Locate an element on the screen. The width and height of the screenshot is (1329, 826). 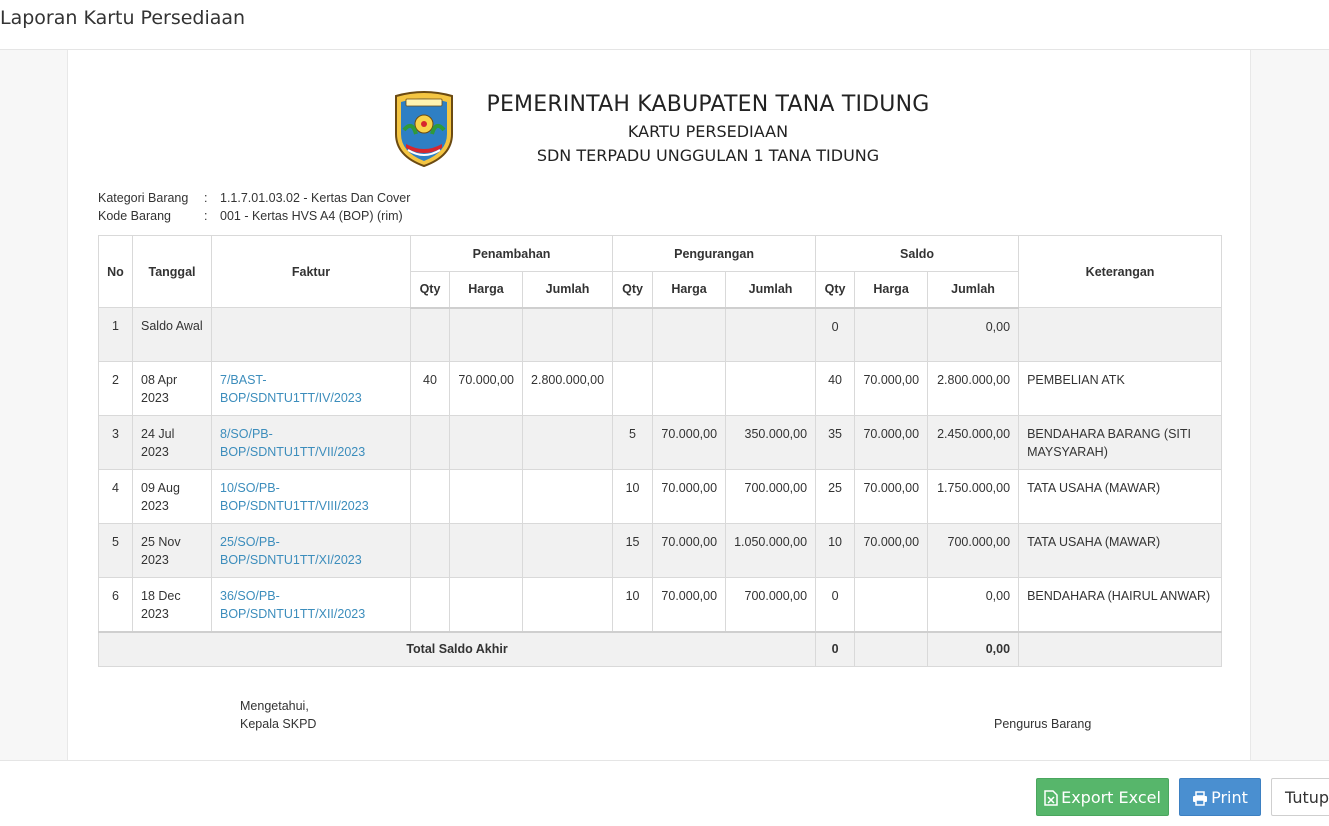
cell-s-jumlah: 2.450.000,00 is located at coordinates (973, 442).